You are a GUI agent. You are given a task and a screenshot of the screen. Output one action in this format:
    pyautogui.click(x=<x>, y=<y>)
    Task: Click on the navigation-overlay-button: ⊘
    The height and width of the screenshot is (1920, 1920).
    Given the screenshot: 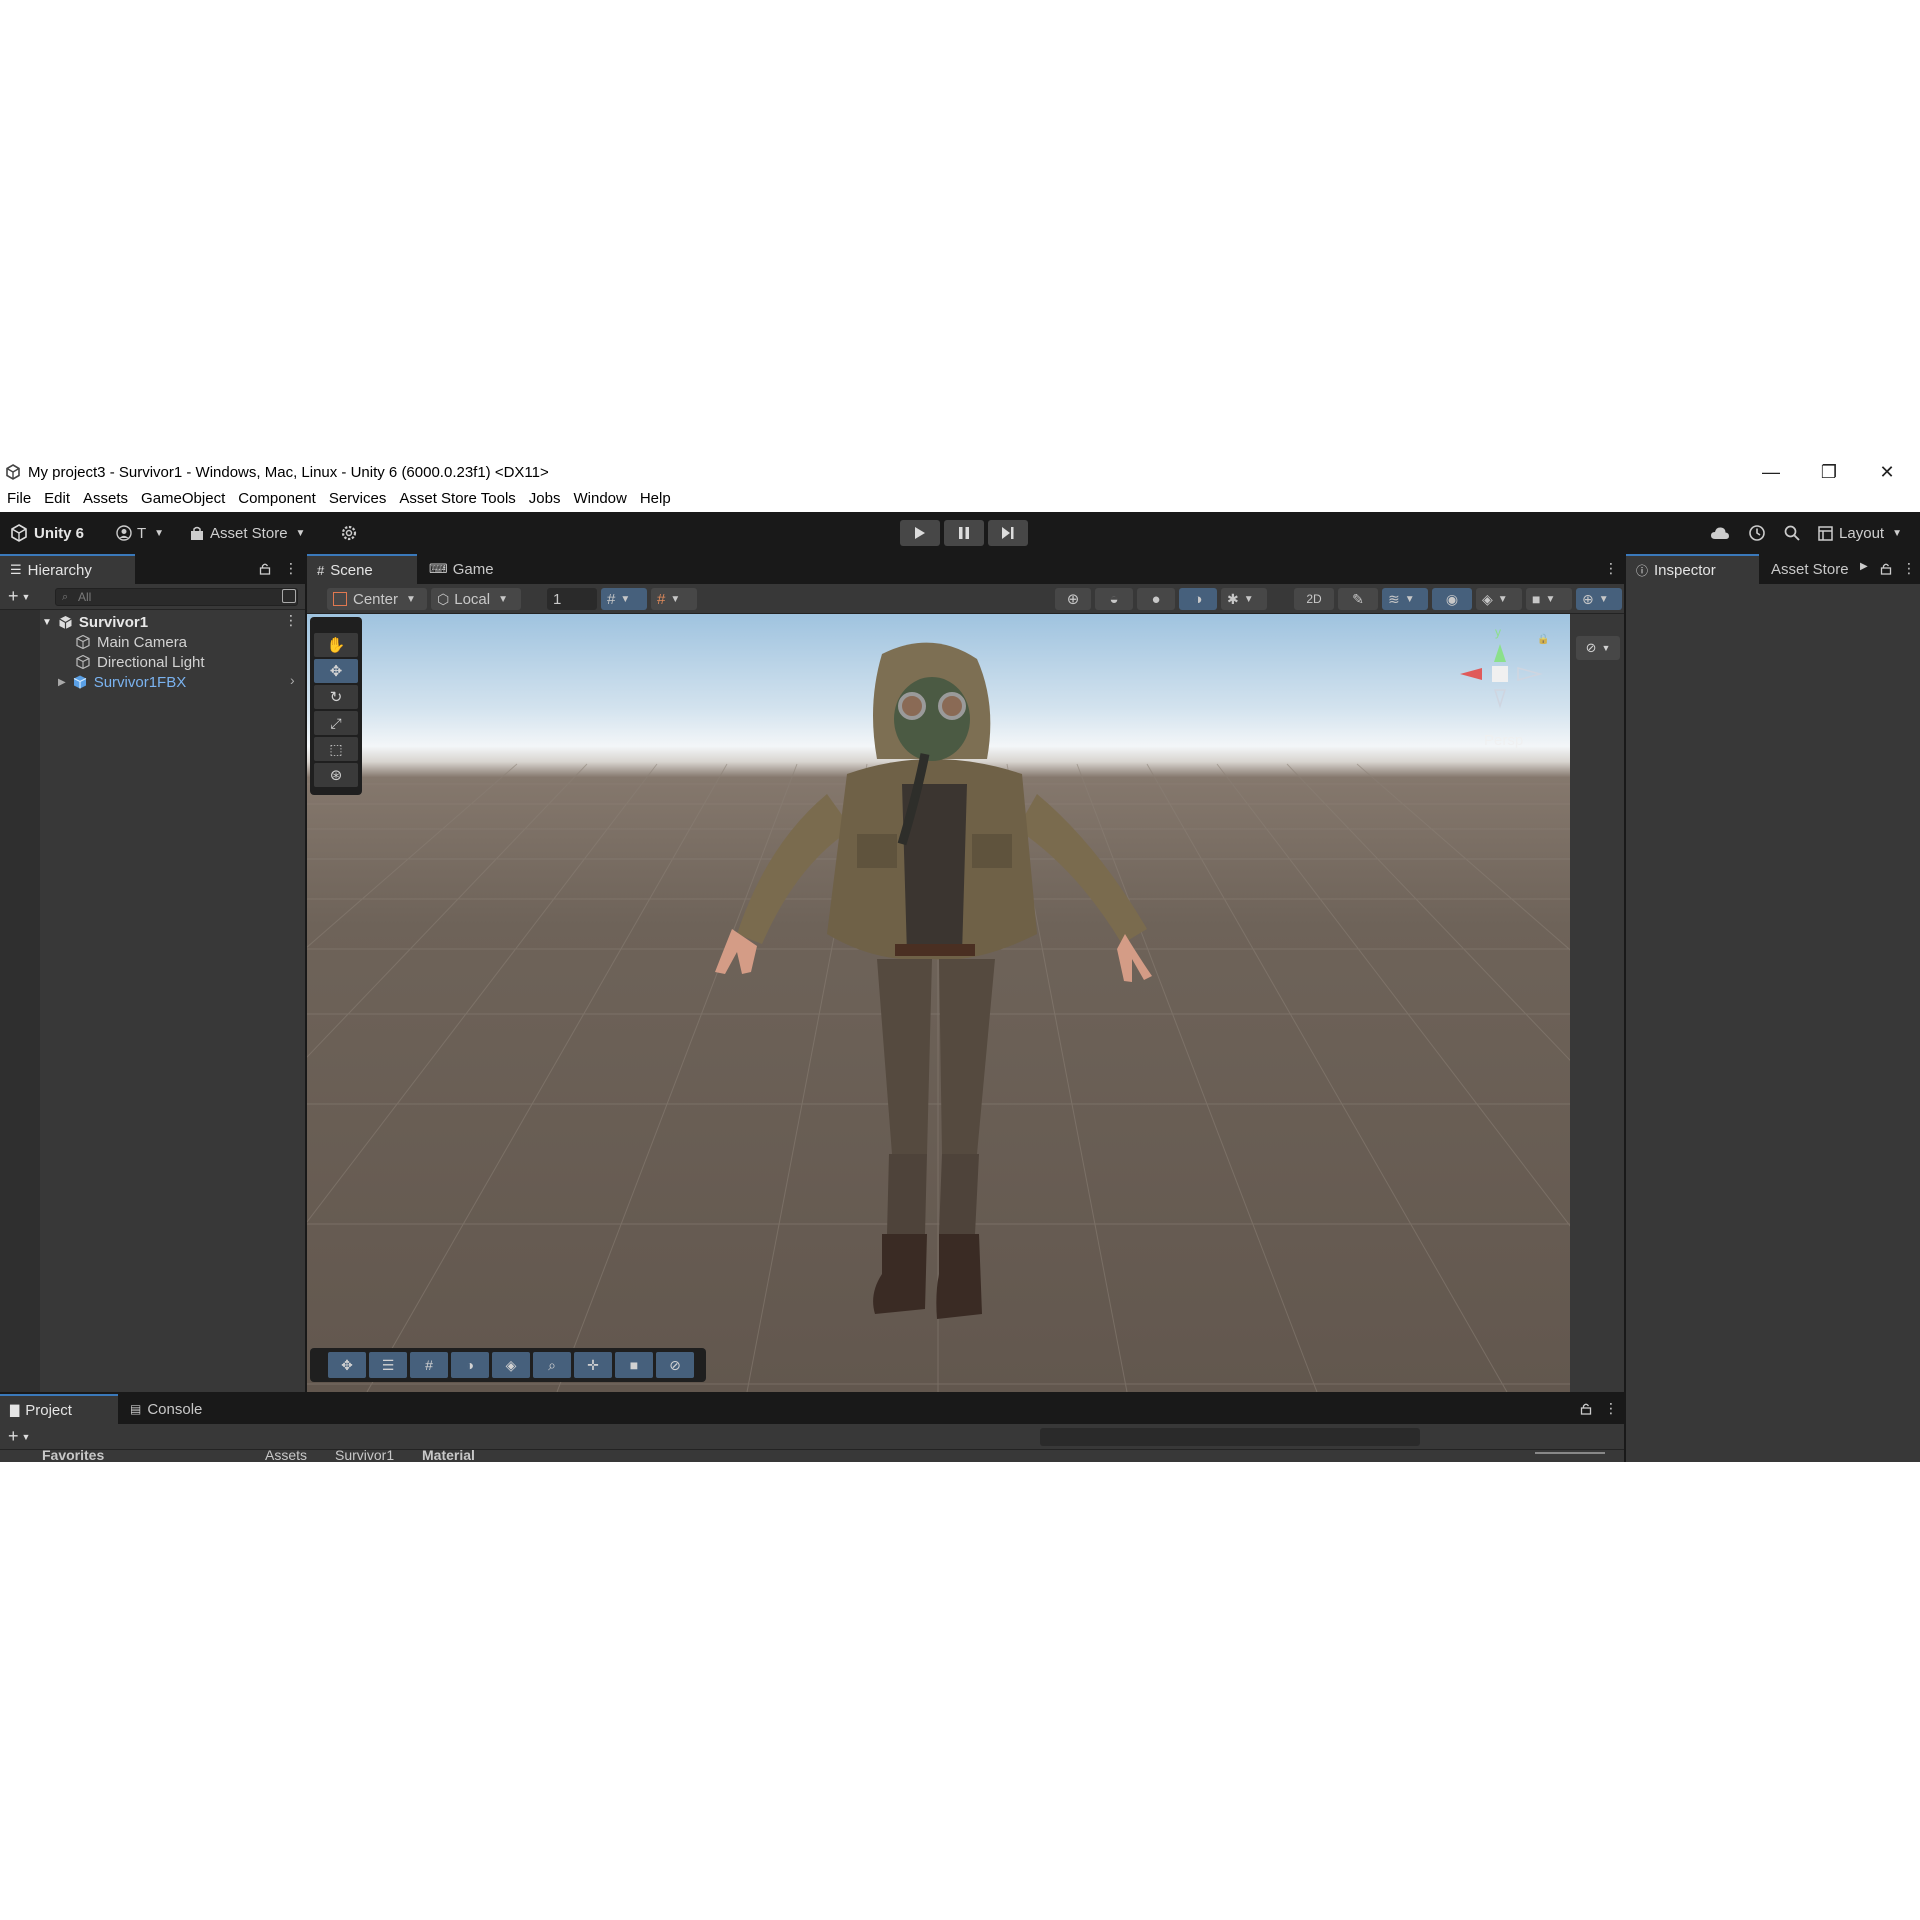 What is the action you would take?
    pyautogui.click(x=675, y=1365)
    